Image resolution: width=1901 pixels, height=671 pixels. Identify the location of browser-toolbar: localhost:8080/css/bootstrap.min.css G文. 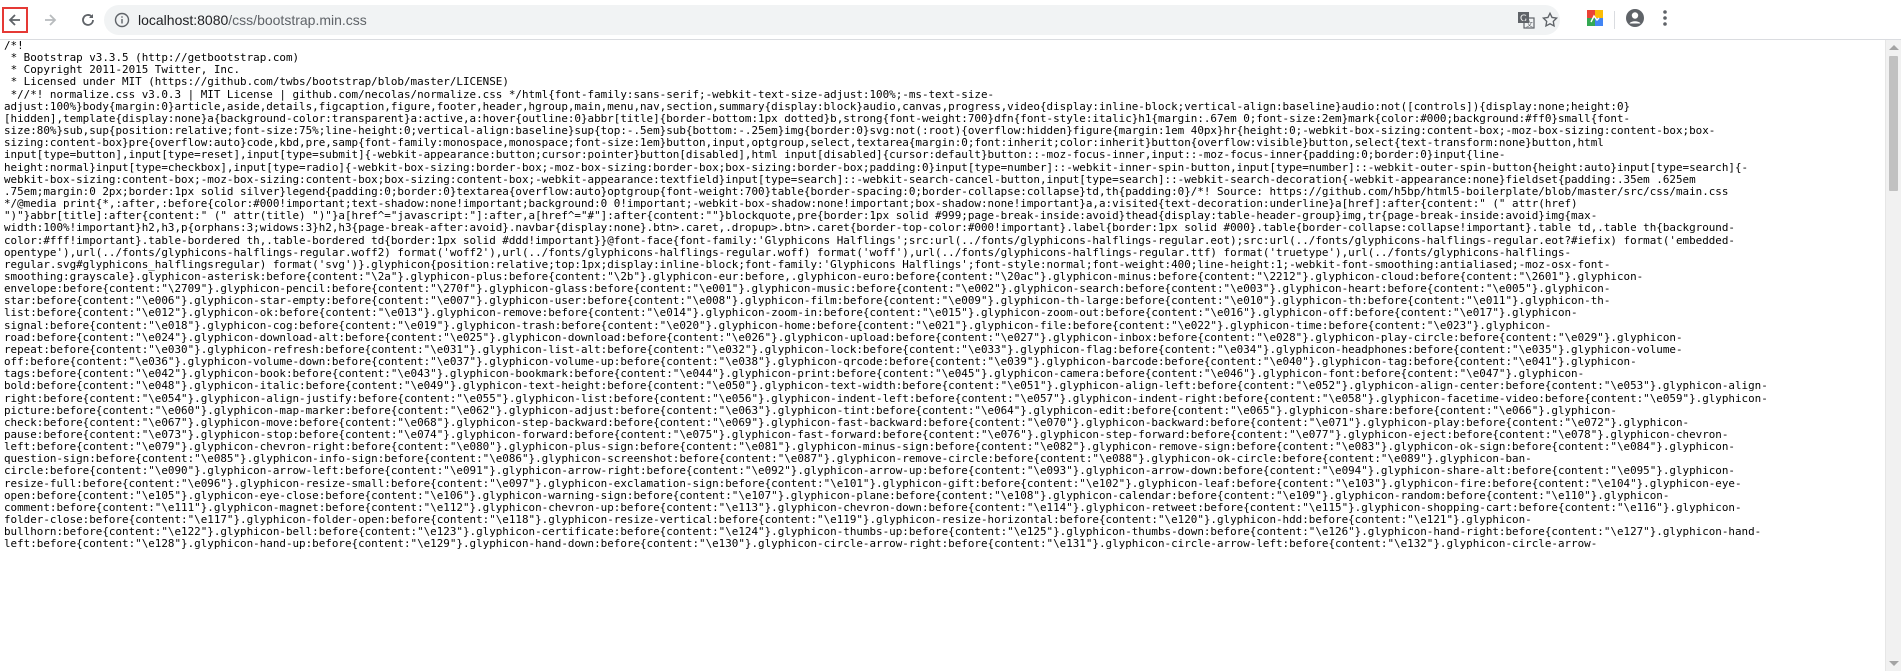
(950, 20).